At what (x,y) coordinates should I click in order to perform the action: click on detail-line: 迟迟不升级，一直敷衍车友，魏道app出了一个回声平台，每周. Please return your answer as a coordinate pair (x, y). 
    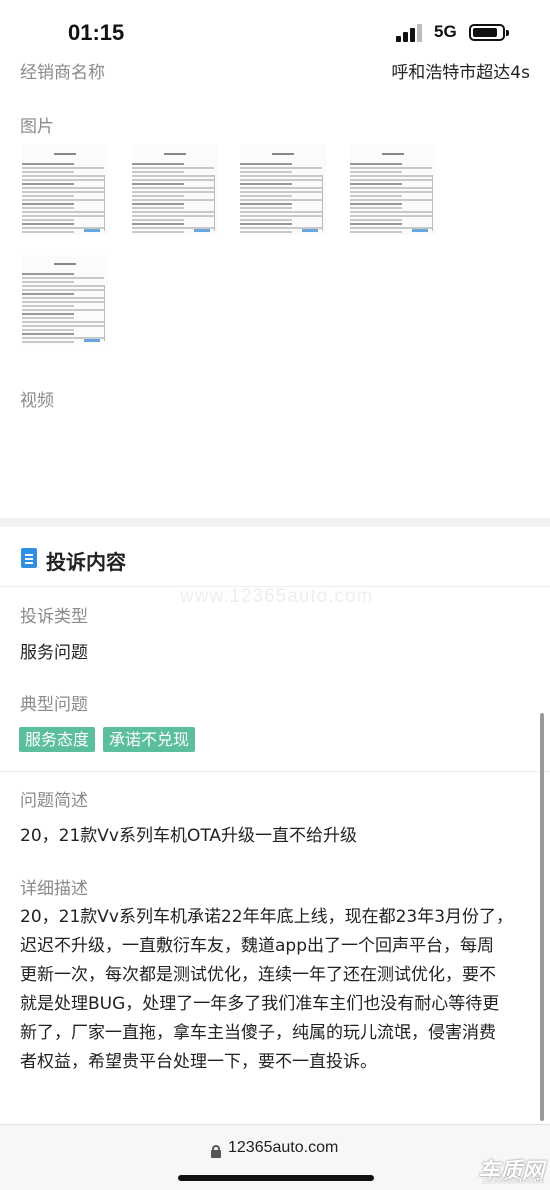
    Looking at the image, I should click on (257, 946).